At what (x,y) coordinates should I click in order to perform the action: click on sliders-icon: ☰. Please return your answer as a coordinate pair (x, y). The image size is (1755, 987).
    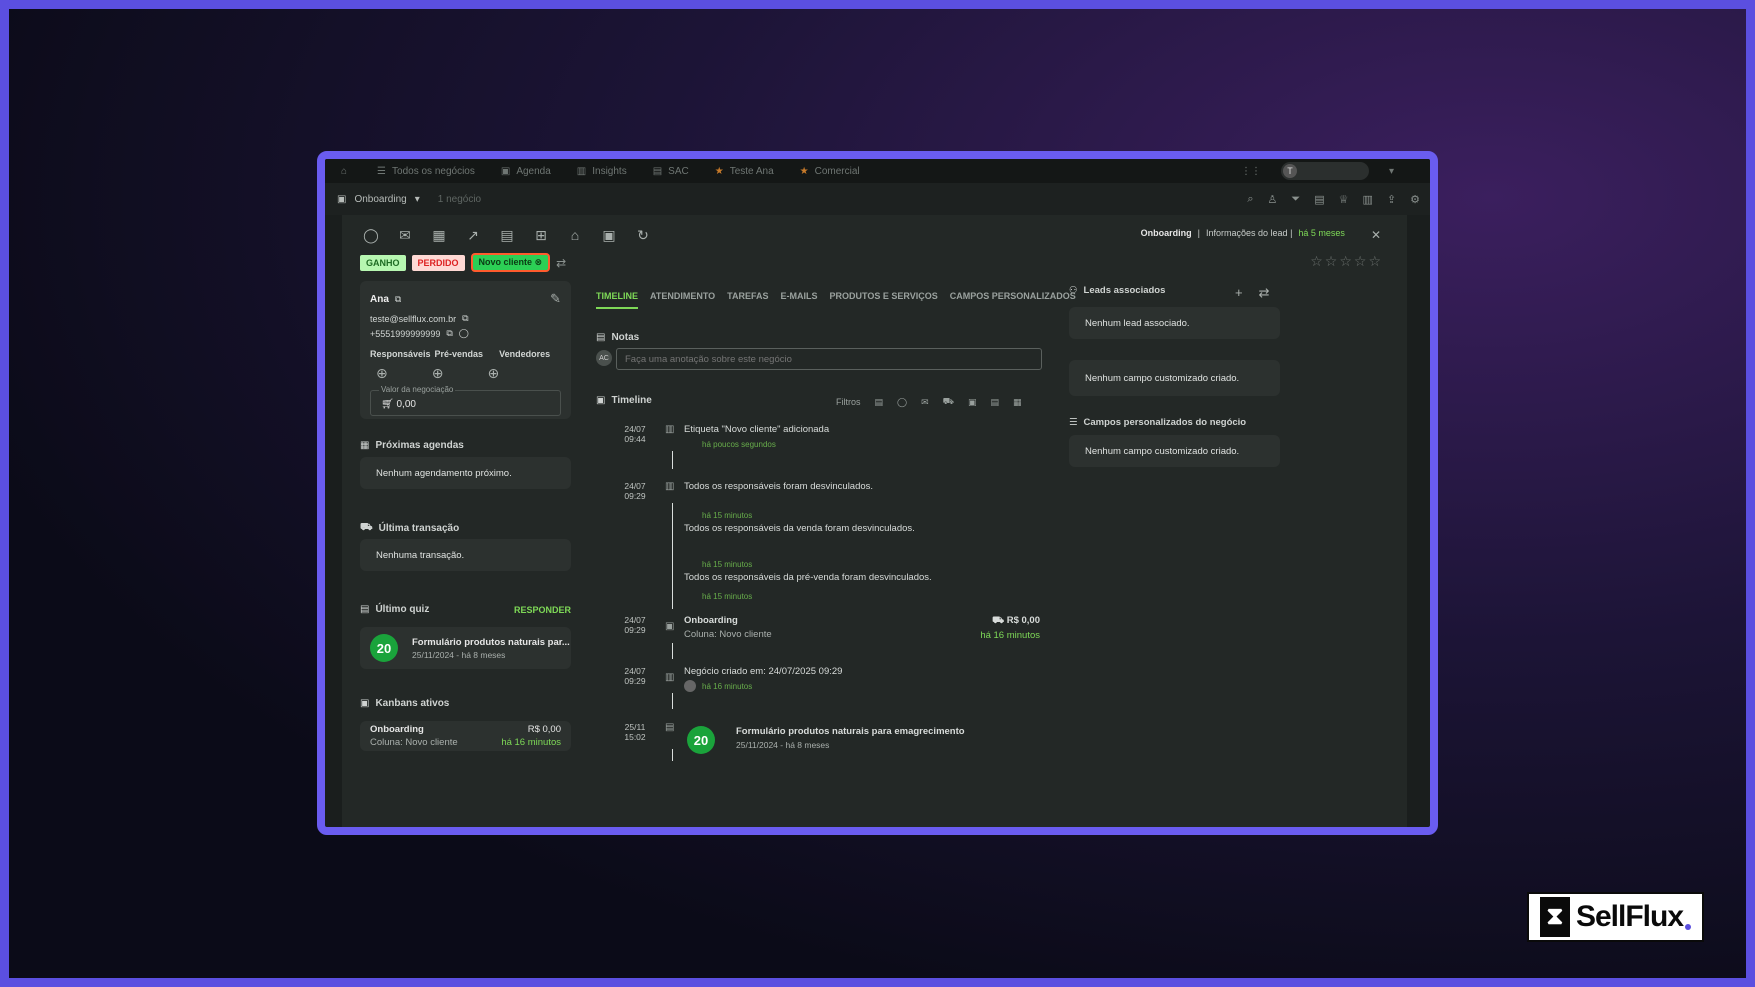
    Looking at the image, I should click on (1073, 422).